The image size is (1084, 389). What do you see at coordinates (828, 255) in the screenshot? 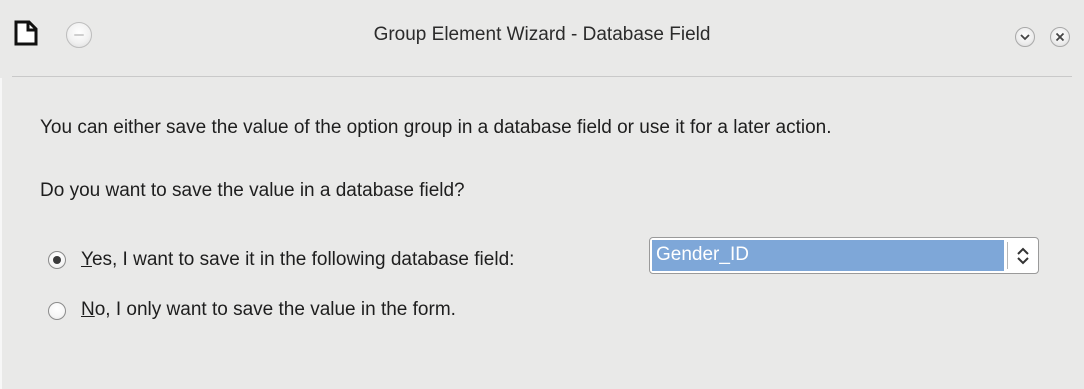
I see `database-field-value-area: Gender_ID` at bounding box center [828, 255].